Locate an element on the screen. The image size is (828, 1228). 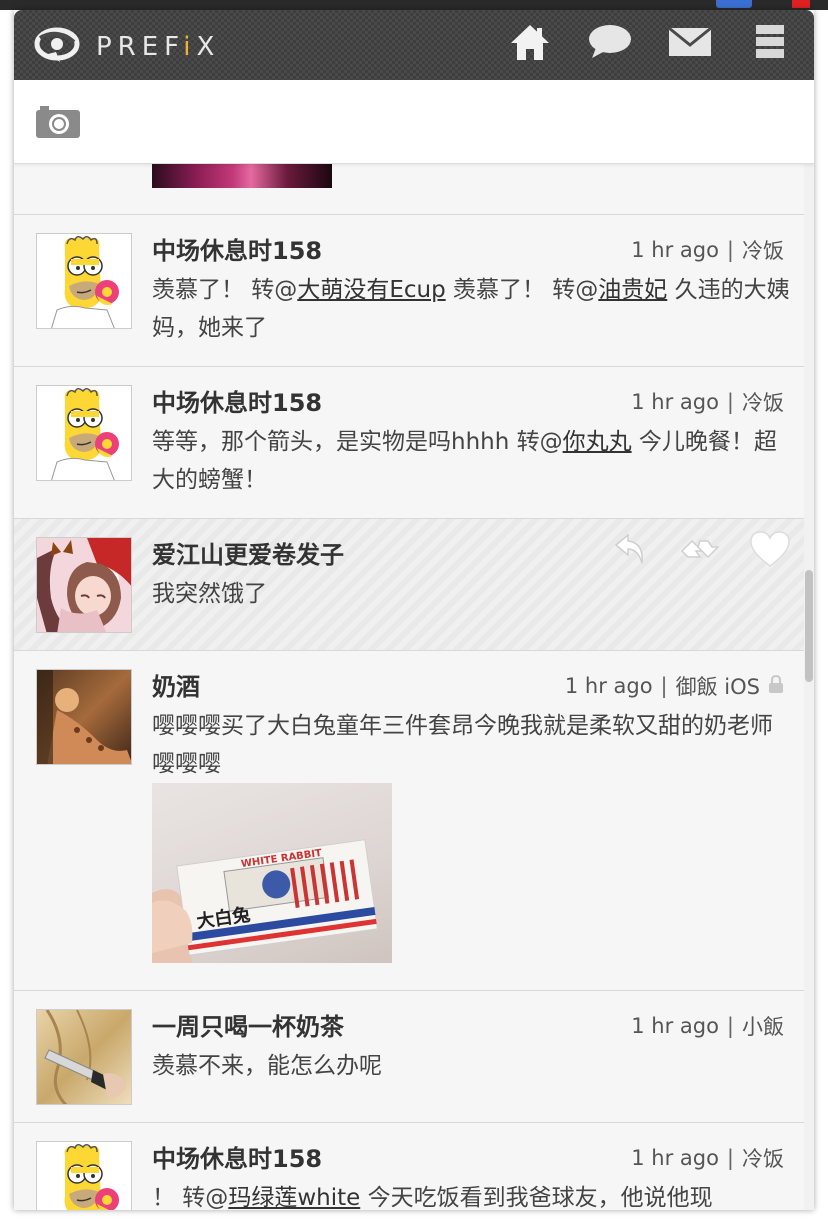
timeline-post: 一周只喝一杯奶茶 1 hr ago | 小飯 羡慕不来，能怎么办呢 is located at coordinates (409, 1057).